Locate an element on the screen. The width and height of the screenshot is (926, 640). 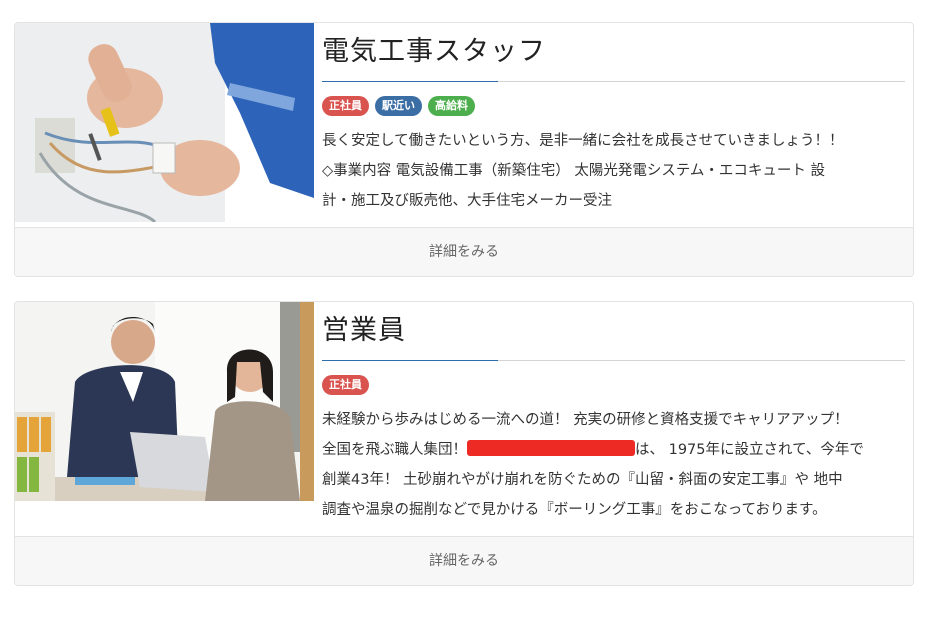
job-tags: 正社員 is located at coordinates (613, 386).